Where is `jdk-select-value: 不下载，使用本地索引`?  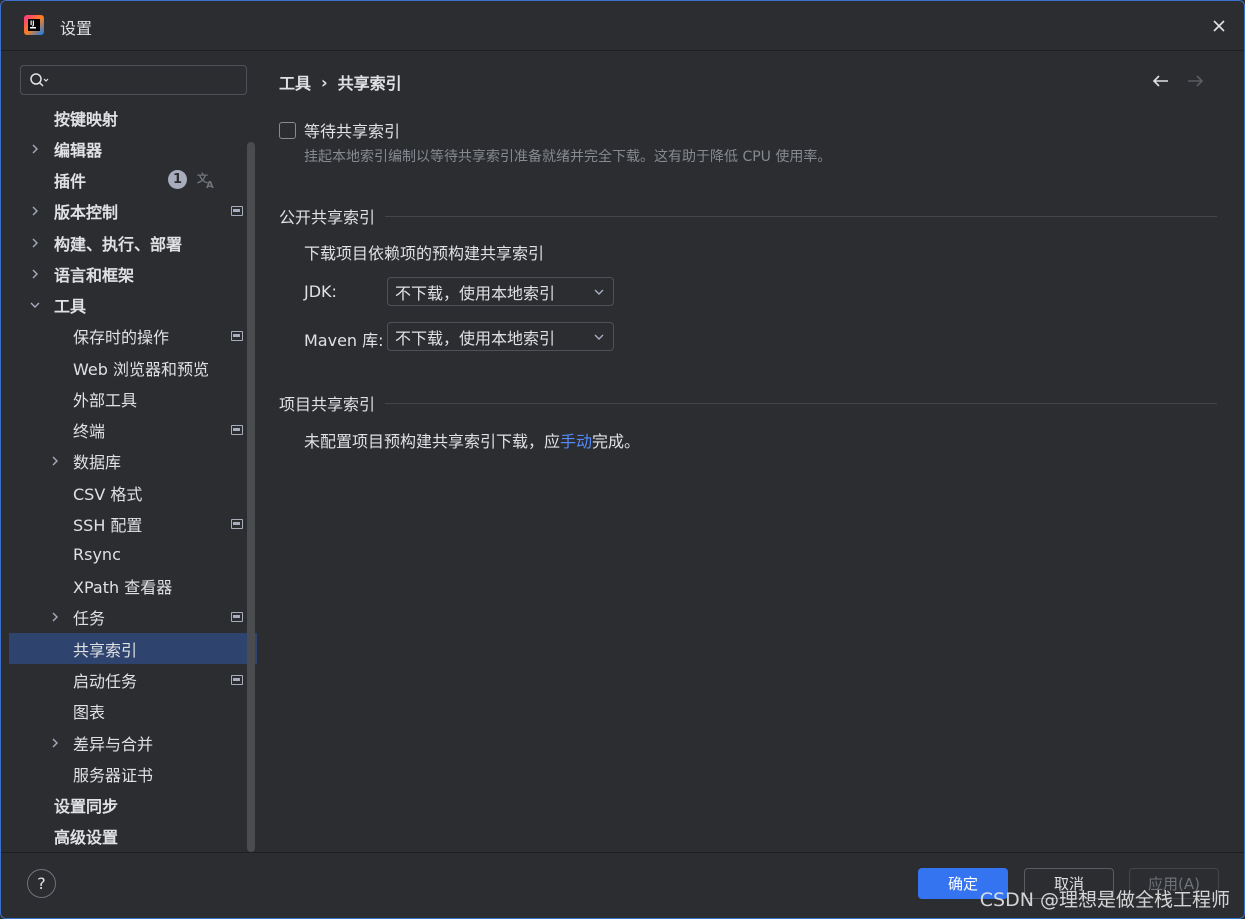
jdk-select-value: 不下载，使用本地索引 is located at coordinates (475, 293).